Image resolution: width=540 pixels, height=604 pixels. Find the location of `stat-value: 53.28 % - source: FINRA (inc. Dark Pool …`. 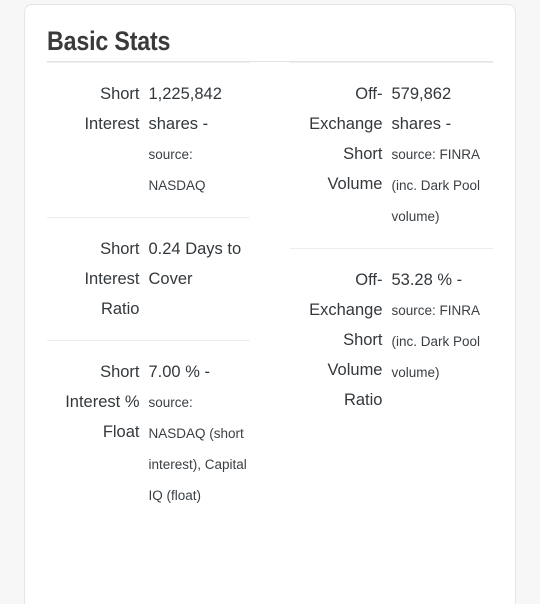

stat-value: 53.28 % - source: FINRA (inc. Dark Pool … is located at coordinates (442, 340).